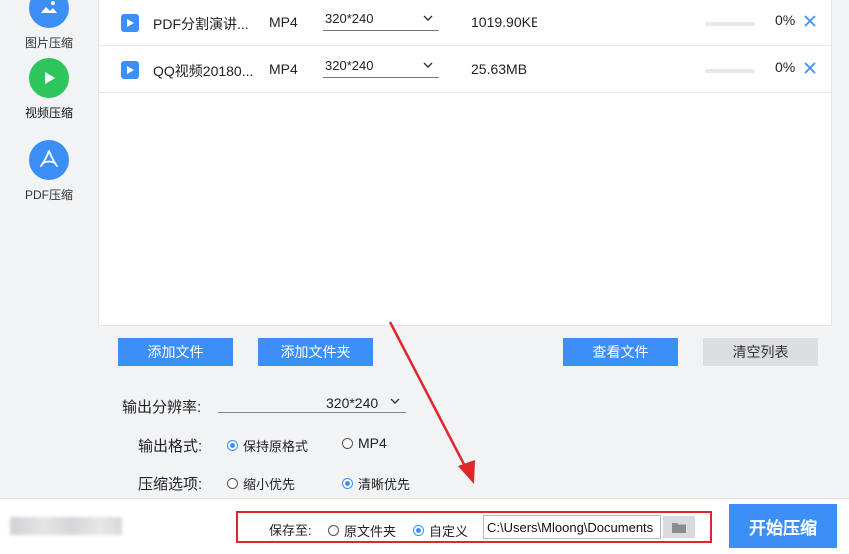  Describe the element at coordinates (352, 403) in the screenshot. I see `resolution-value: 320*240` at that location.